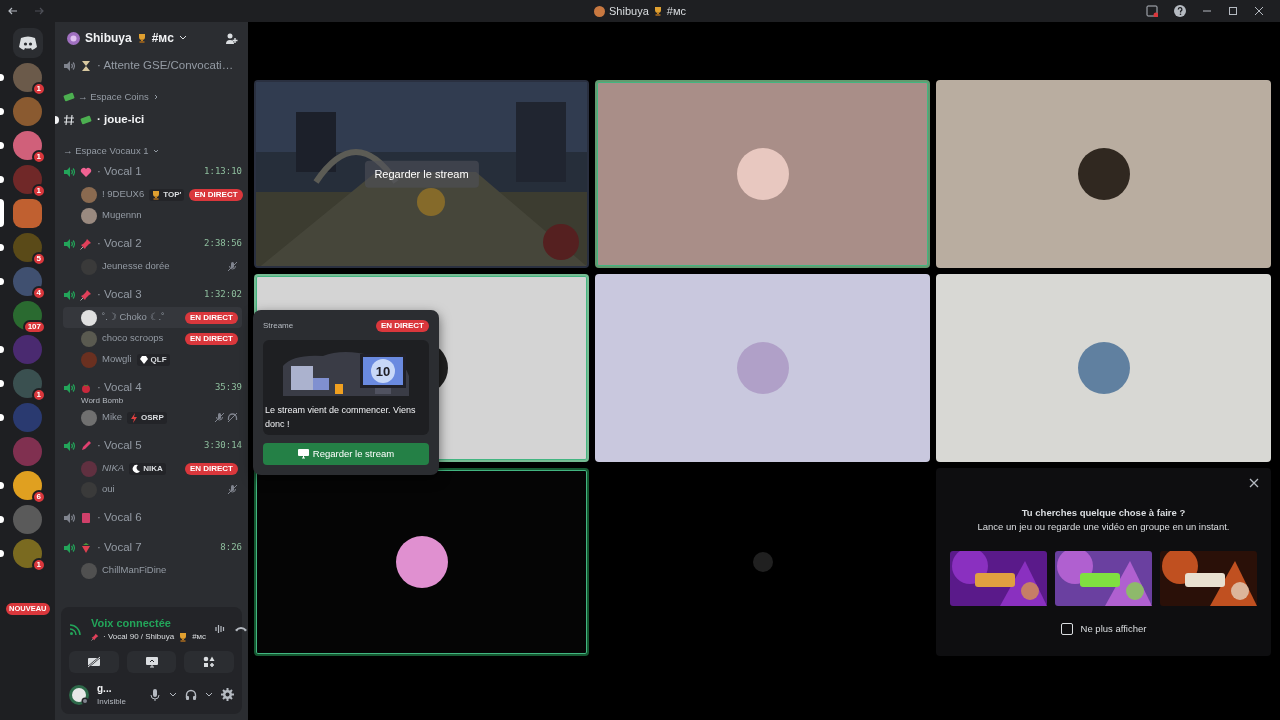 The width and height of the screenshot is (1280, 720). Describe the element at coordinates (119, 295) in the screenshot. I see `channel-name: · Vocal 3` at that location.